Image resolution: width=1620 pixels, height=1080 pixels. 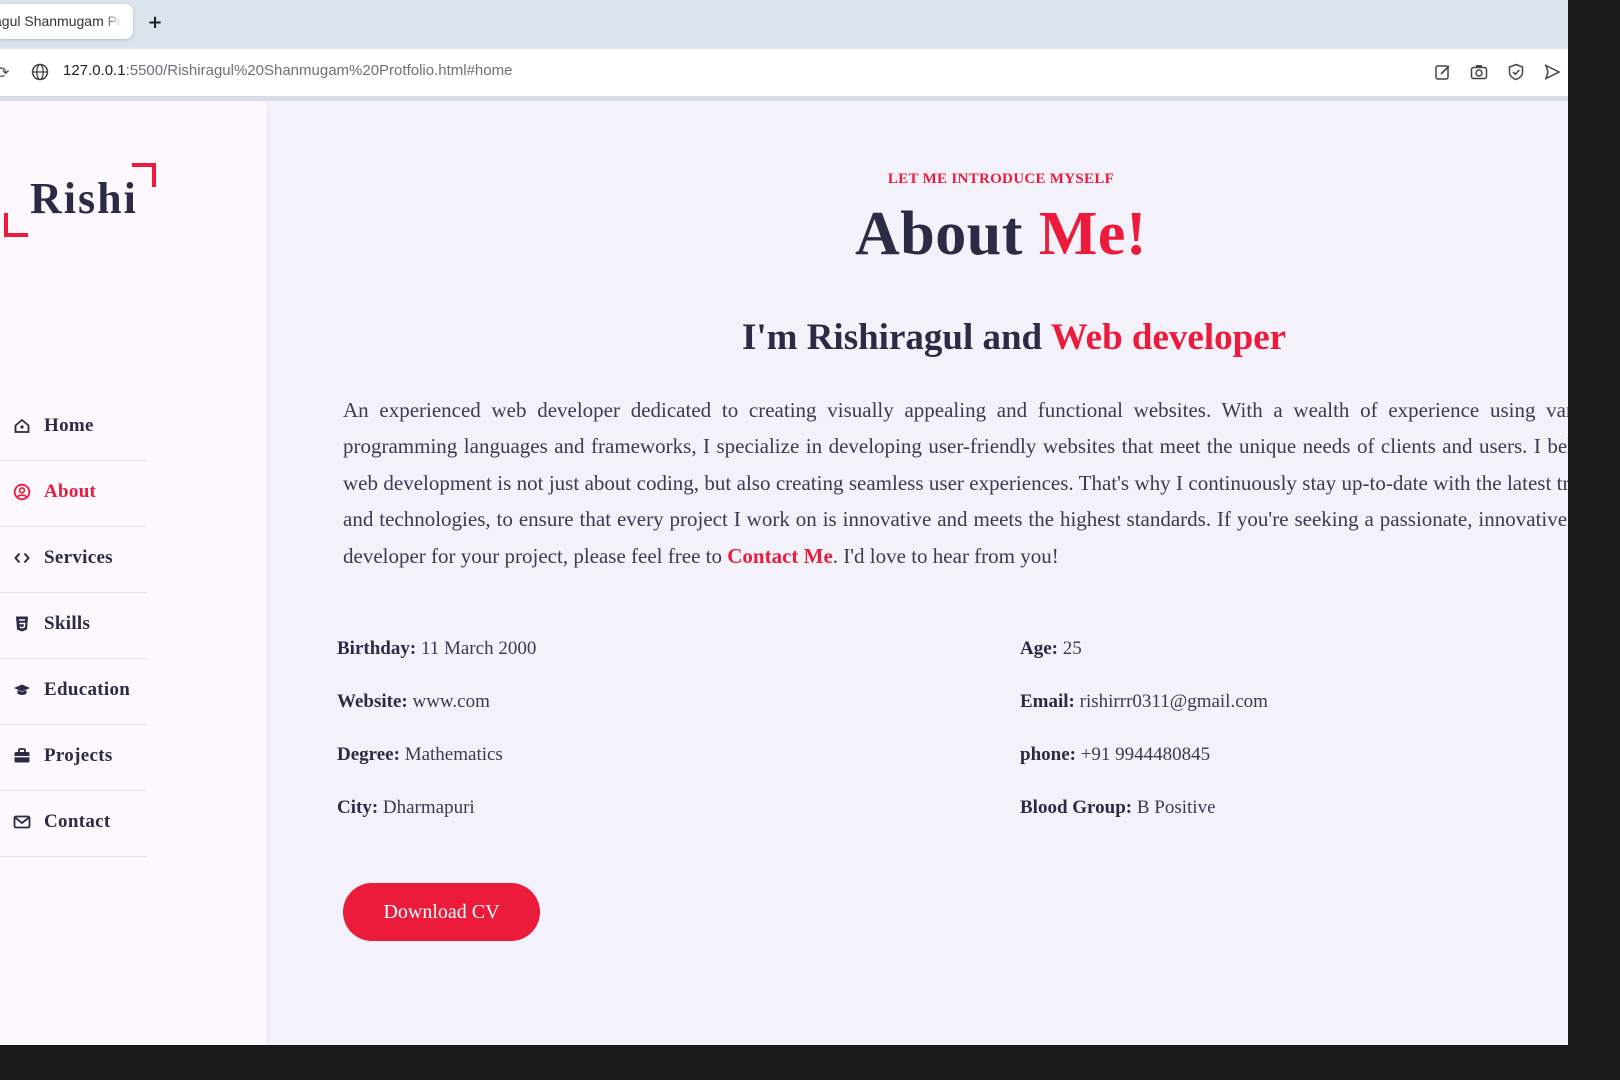 I want to click on info-degree: Degree: Mathematics, so click(x=420, y=755).